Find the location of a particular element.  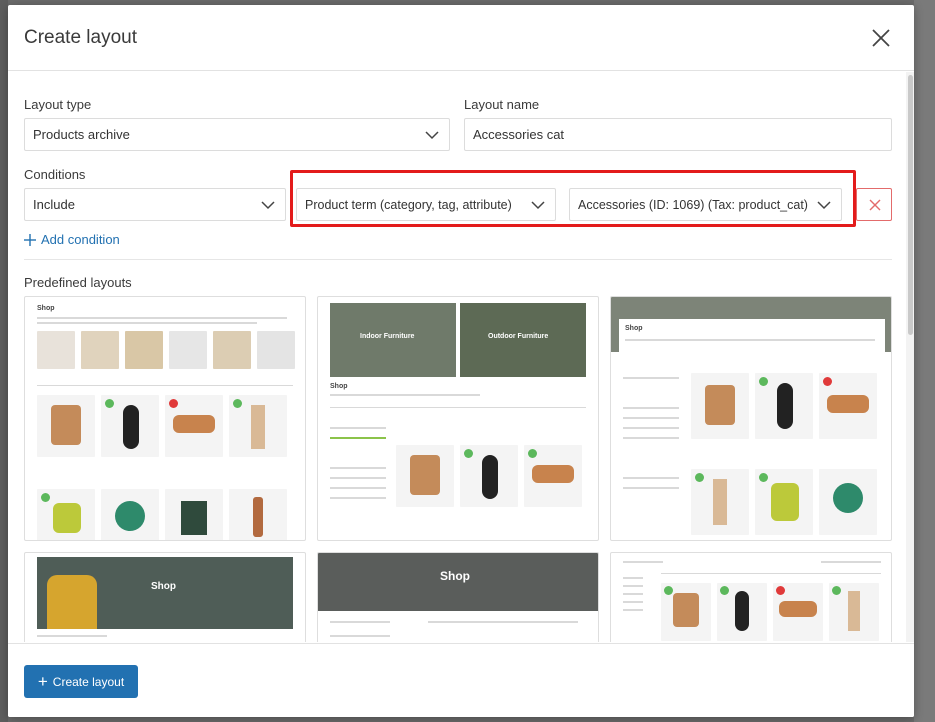

layout-name-field: Accessories cat is located at coordinates (678, 134).